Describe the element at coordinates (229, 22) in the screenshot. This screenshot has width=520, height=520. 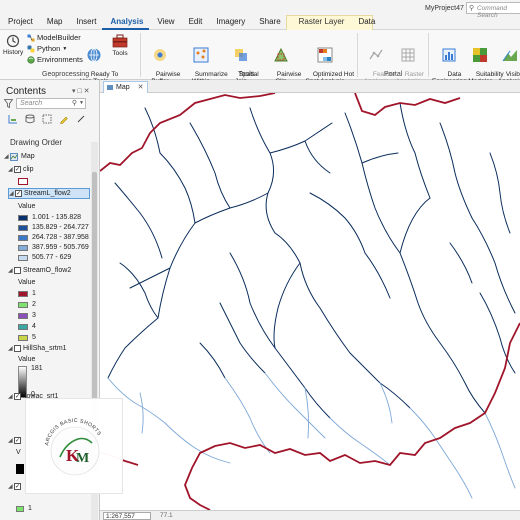
I see `tab-imagery: Imagery` at that location.